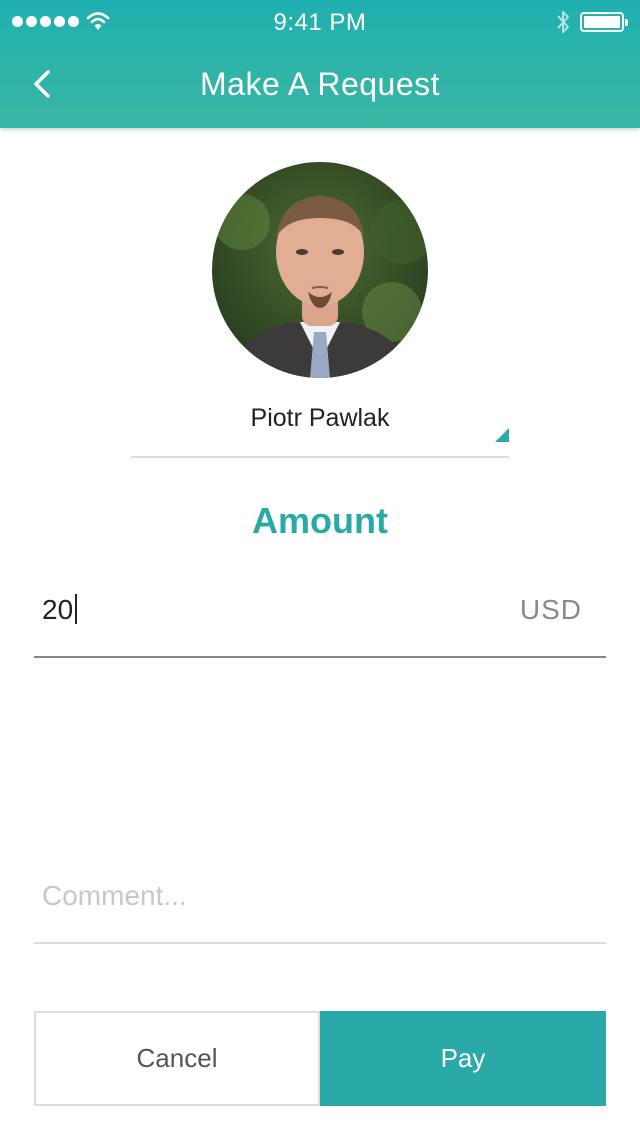 The width and height of the screenshot is (640, 1136). Describe the element at coordinates (320, 270) in the screenshot. I see `avatar` at that location.